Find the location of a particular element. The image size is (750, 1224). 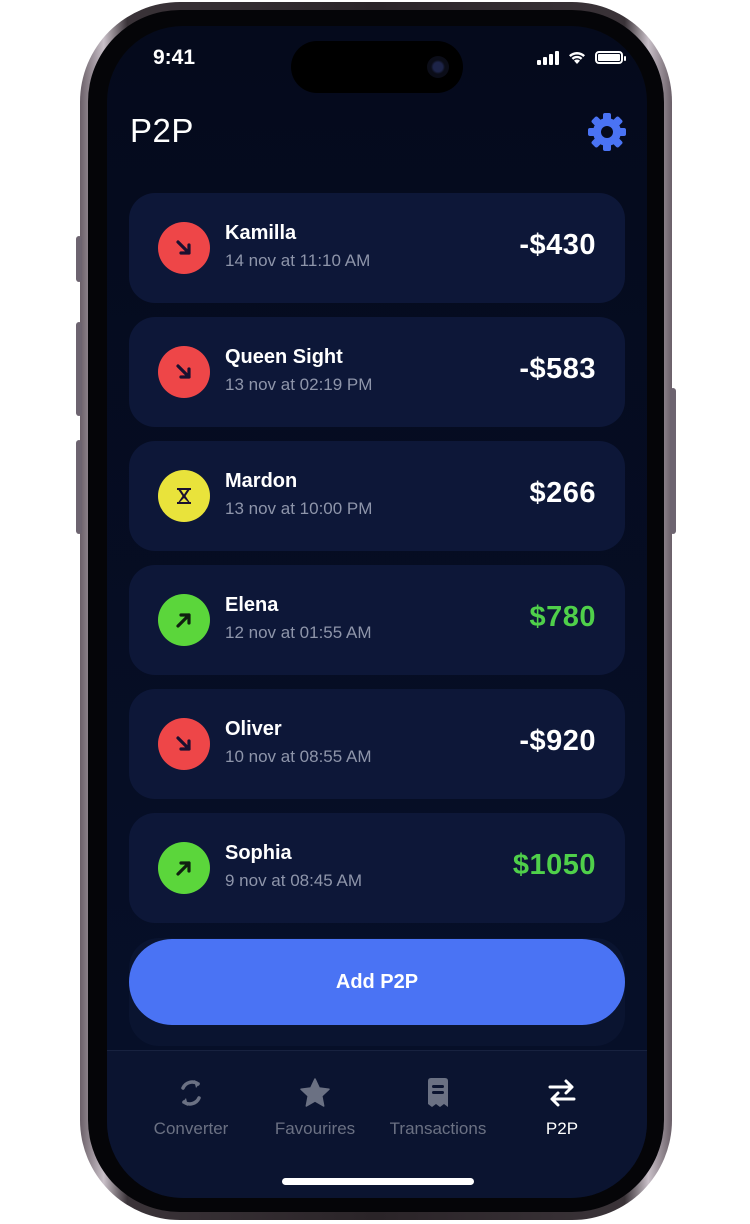

transaction-name: Oliver is located at coordinates (253, 729).